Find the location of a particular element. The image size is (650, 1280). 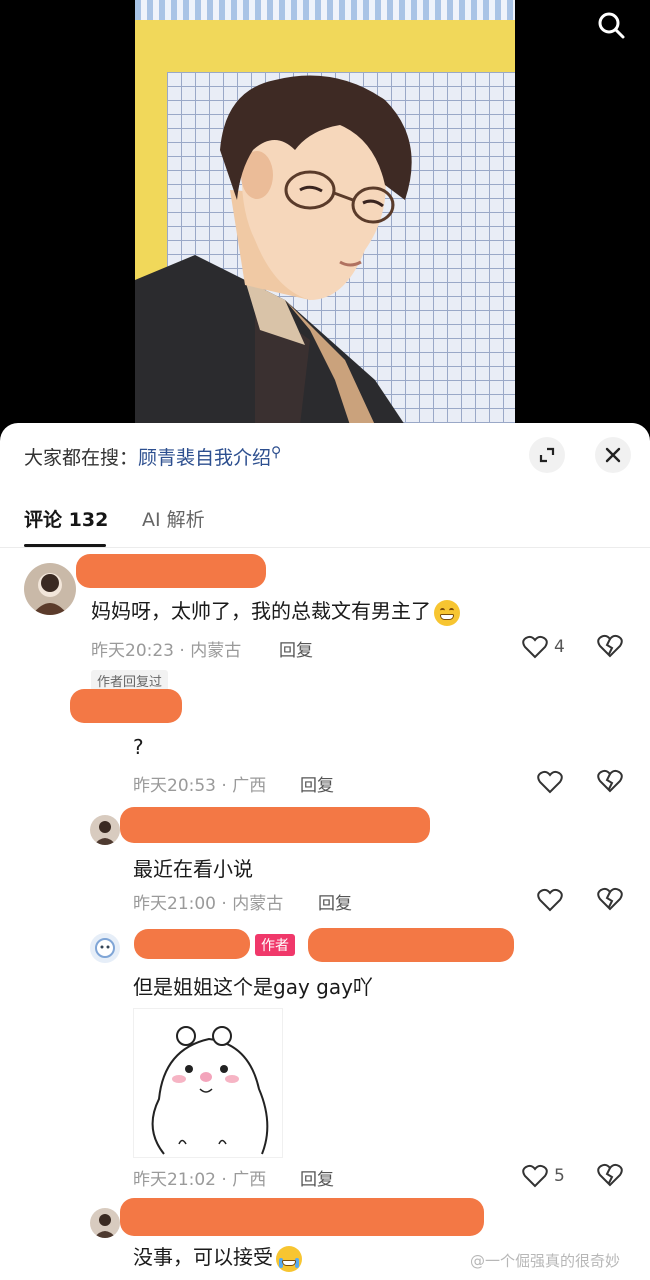

hamster-sticker is located at coordinates (208, 1083).